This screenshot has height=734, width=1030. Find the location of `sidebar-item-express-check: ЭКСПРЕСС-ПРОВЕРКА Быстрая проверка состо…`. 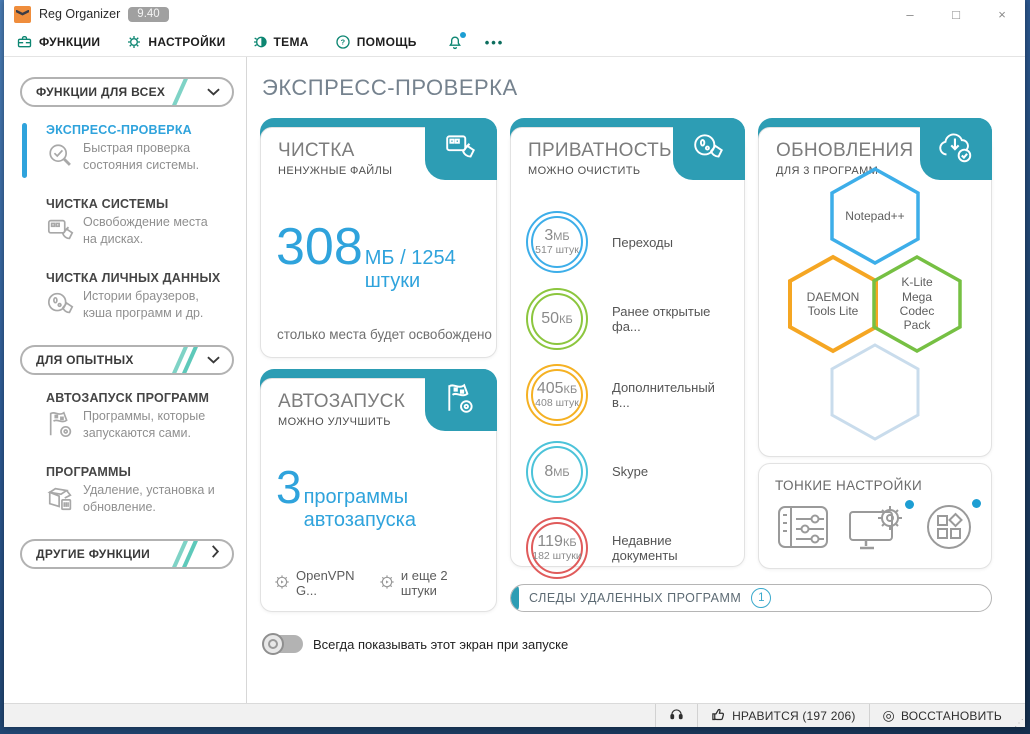

sidebar-item-express-check: ЭКСПРЕСС-ПРОВЕРКА Быстрая проверка состо… is located at coordinates (128, 150).